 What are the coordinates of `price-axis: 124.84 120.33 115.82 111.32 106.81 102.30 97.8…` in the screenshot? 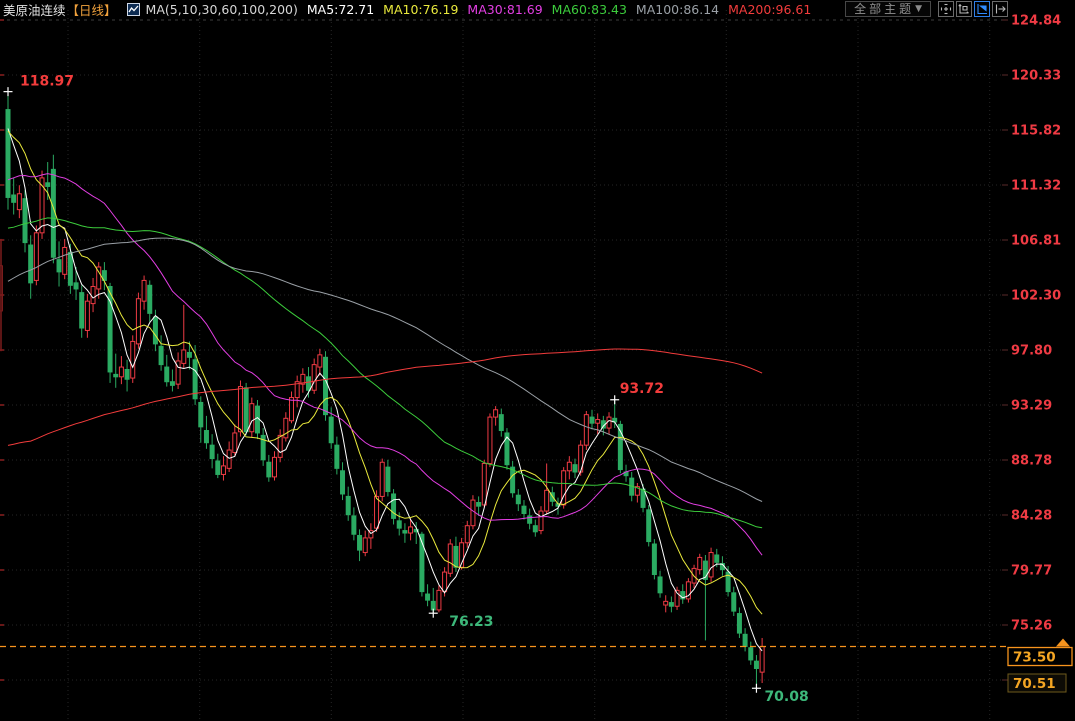 It's located at (1037, 353).